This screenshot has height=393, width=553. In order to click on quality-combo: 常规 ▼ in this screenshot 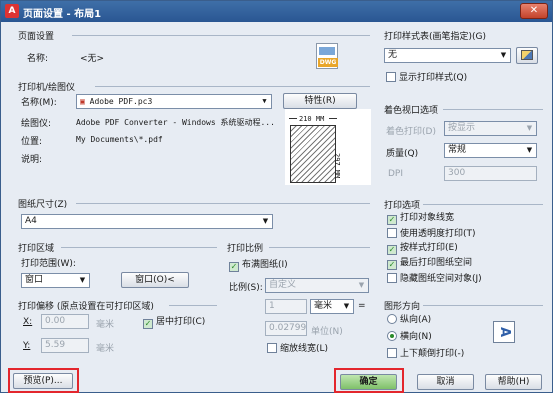, I will do `click(490, 150)`.